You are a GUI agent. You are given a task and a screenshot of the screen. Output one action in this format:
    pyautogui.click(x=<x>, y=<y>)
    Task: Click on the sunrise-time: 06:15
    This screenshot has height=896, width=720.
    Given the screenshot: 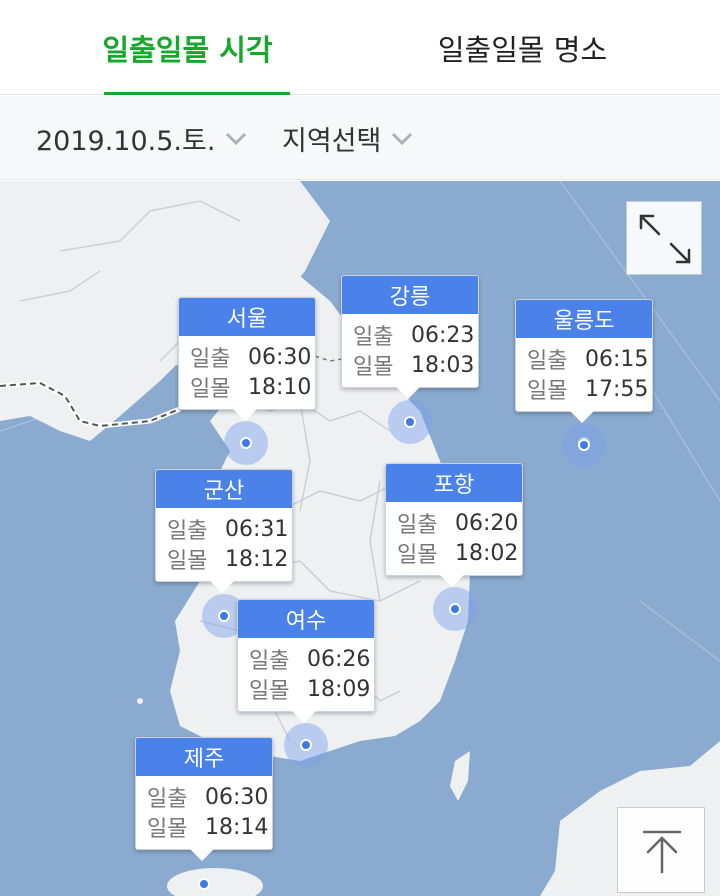 What is the action you would take?
    pyautogui.click(x=617, y=359)
    